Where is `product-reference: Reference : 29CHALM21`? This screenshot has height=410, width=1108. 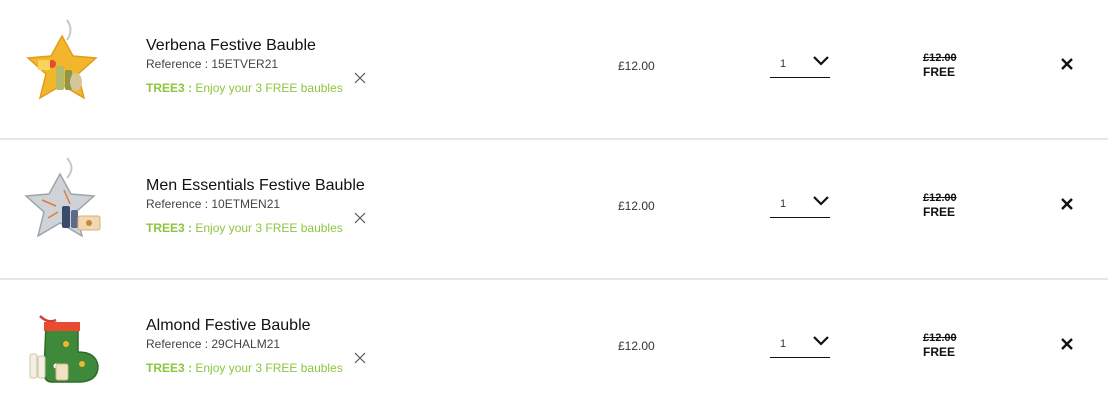 product-reference: Reference : 29CHALM21 is located at coordinates (213, 344).